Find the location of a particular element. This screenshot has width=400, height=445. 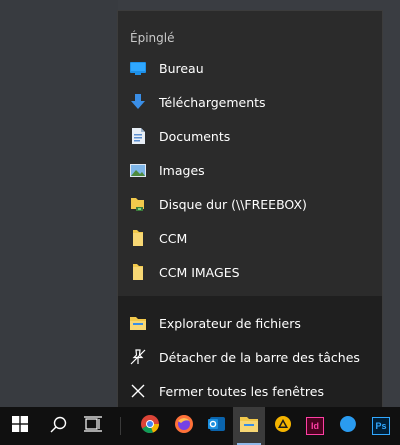

desktop-background-right is located at coordinates (391, 203).